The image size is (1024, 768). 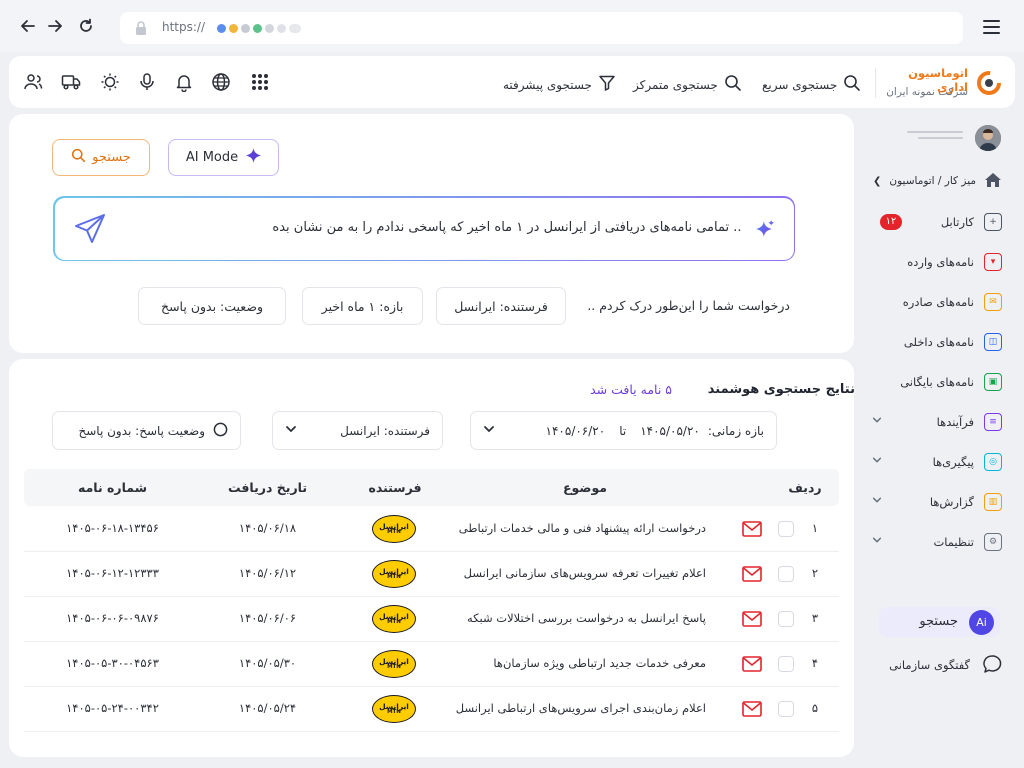 I want to click on breadcrumb: ❮ میز کار / اتوماسیون, so click(x=932, y=181).